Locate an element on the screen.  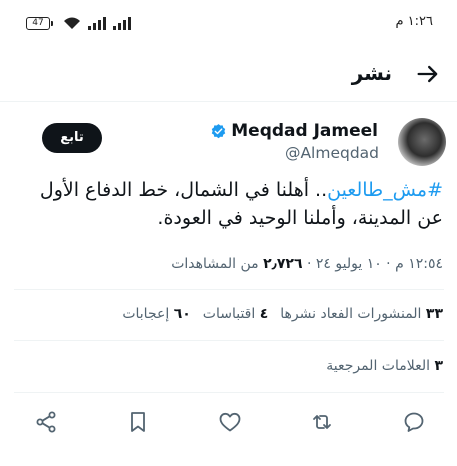
views-count: ٢٫٧٢٦ is located at coordinates (283, 264).